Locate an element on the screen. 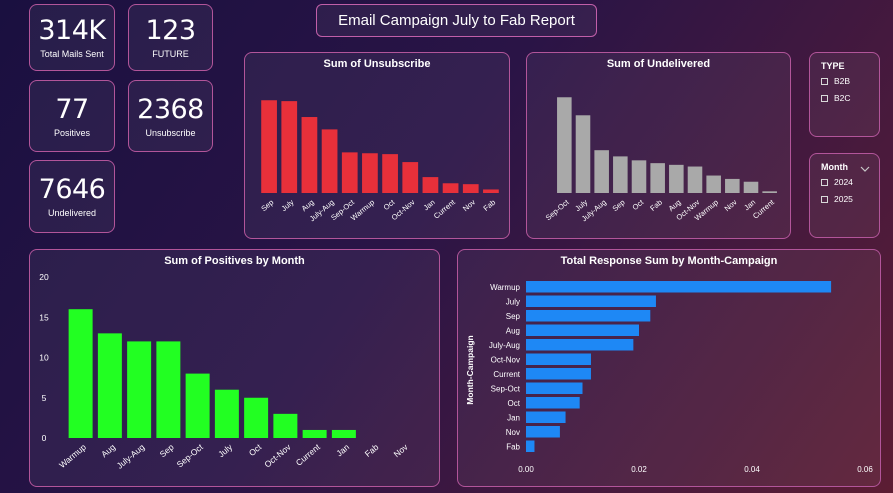 This screenshot has height=493, width=893. positives-tick-label: Nov is located at coordinates (401, 450).